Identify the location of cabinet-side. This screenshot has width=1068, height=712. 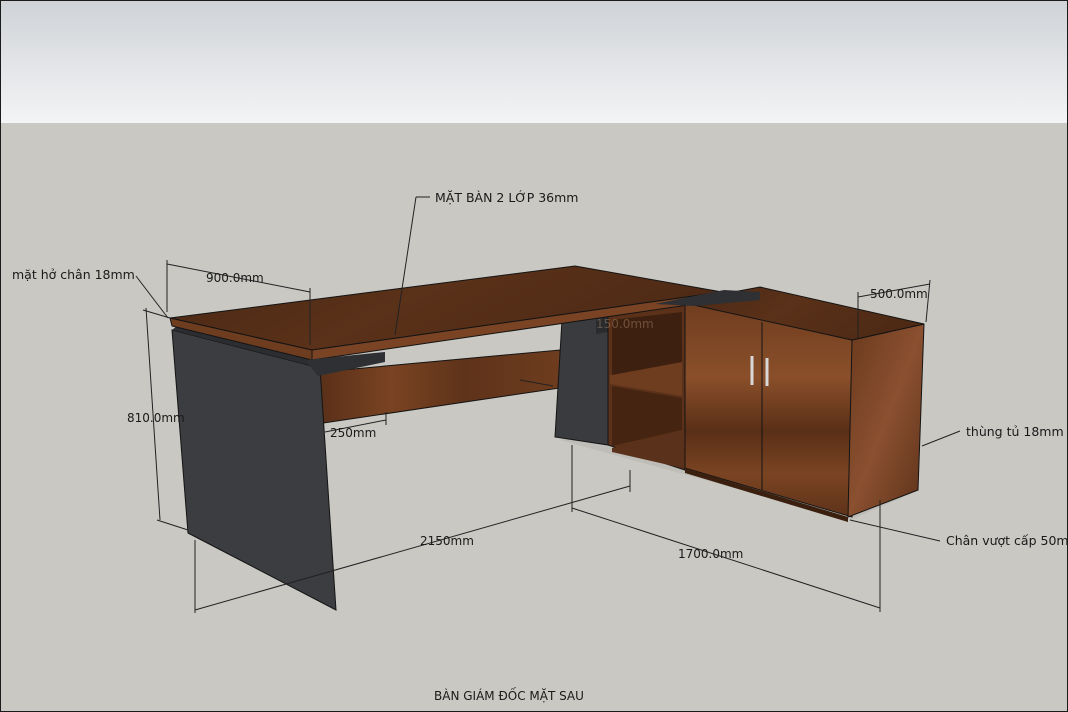
(886, 420).